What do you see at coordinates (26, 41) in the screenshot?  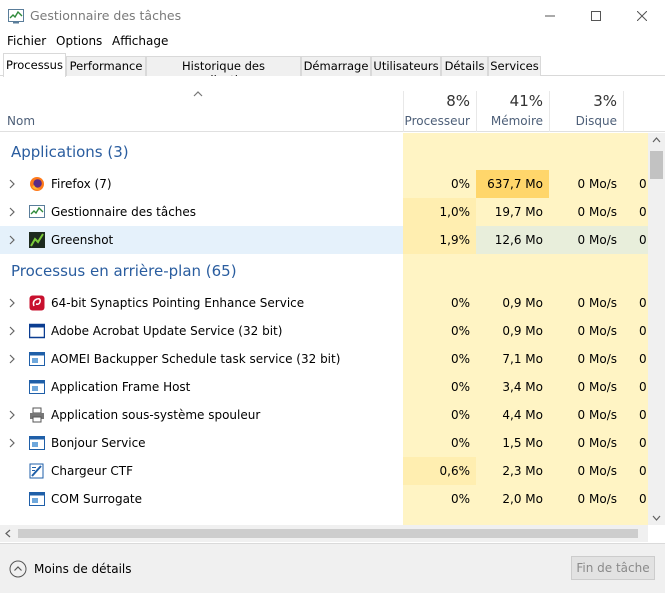 I see `menu-fichier: Fichier` at bounding box center [26, 41].